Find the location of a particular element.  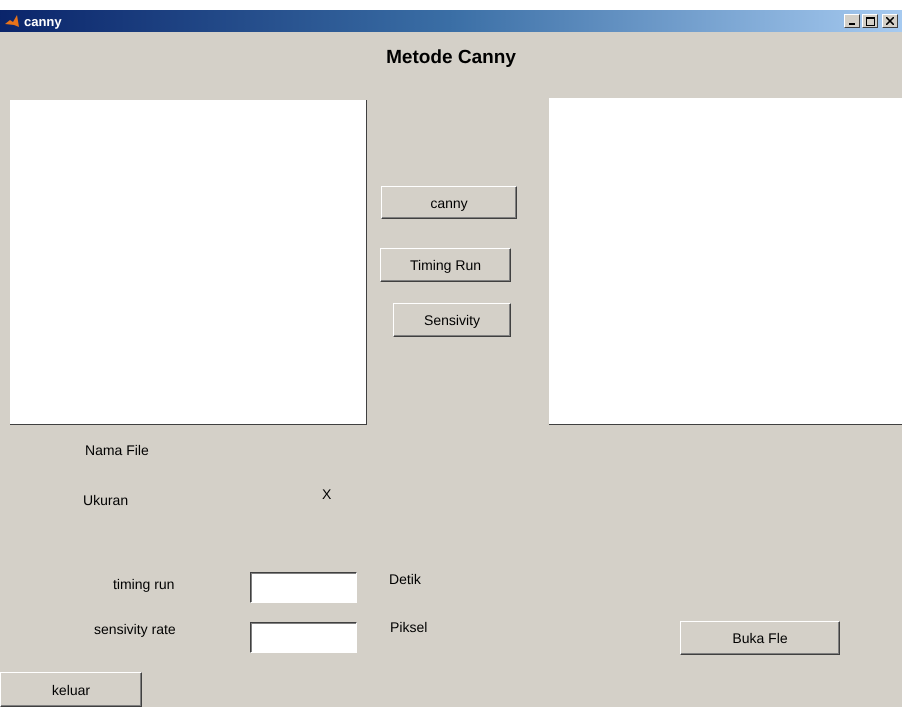

close-button is located at coordinates (890, 21).